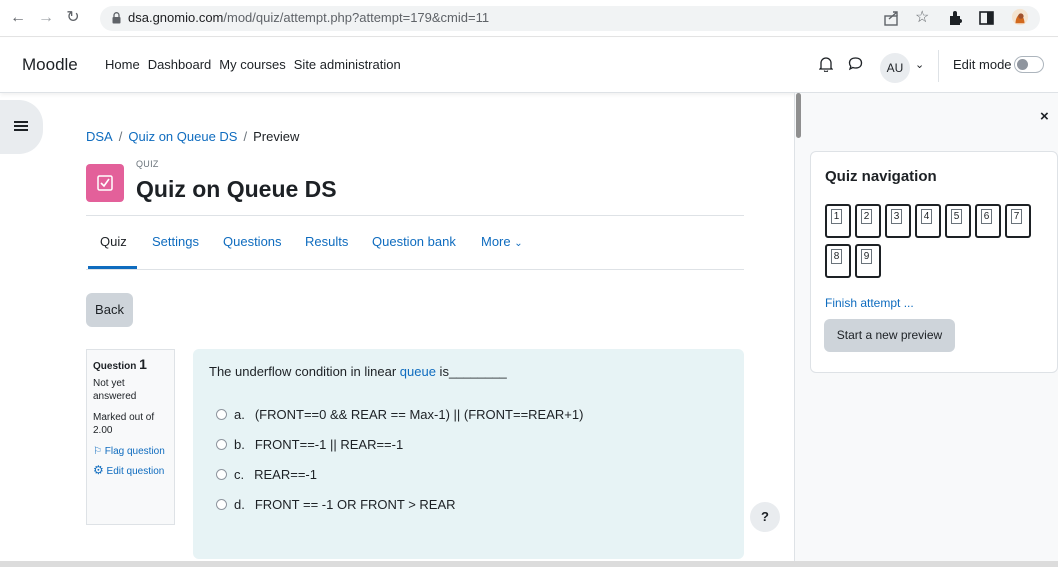 This screenshot has width=1058, height=567. What do you see at coordinates (239, 504) in the screenshot?
I see `option-letter: d.` at bounding box center [239, 504].